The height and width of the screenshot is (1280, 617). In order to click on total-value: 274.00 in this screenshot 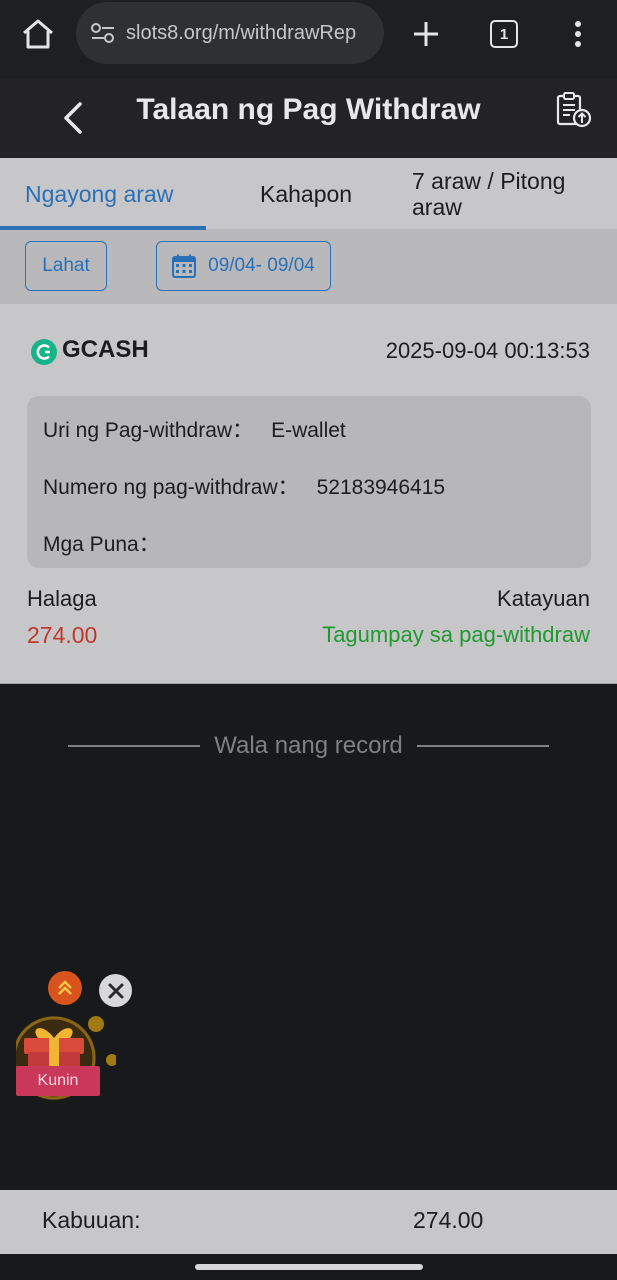, I will do `click(448, 1220)`.